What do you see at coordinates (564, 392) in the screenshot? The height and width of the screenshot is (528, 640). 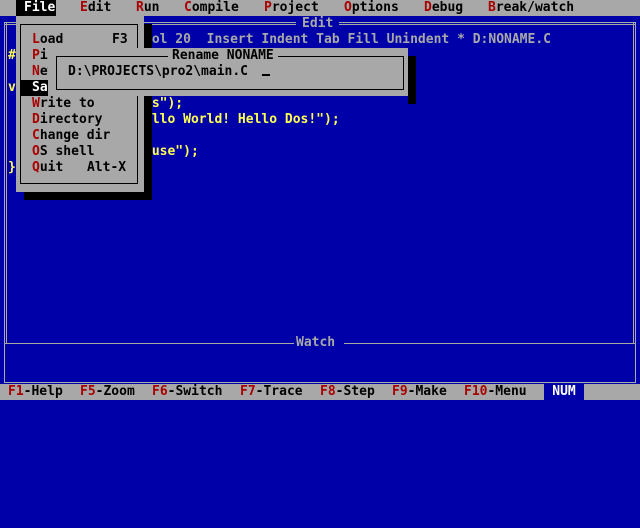 I see `num-lock-indicator: NUM` at bounding box center [564, 392].